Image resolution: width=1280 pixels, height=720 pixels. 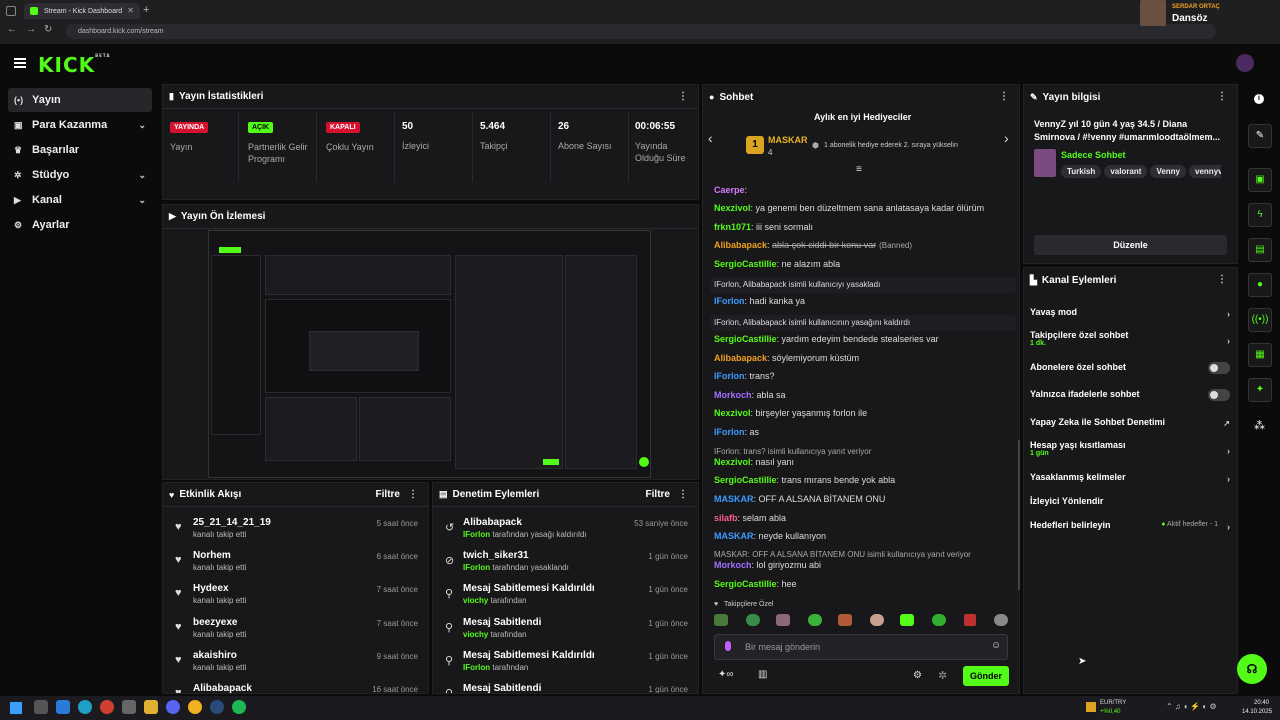 I want to click on points-icon: ✦∞, so click(x=726, y=674).